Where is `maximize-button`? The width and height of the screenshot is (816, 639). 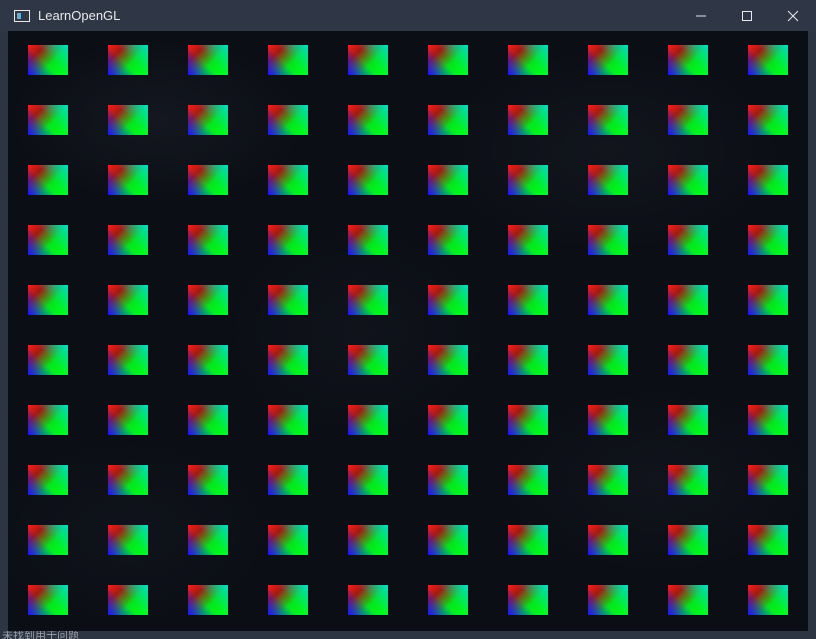
maximize-button is located at coordinates (747, 15).